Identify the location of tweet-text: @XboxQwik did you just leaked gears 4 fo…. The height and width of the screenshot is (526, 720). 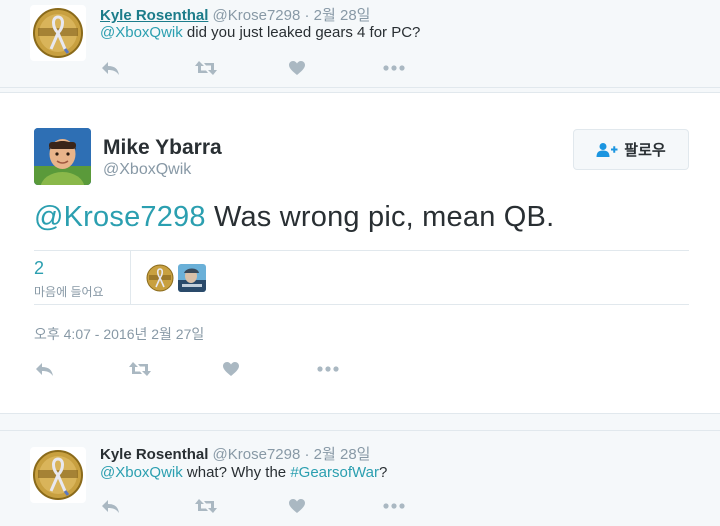
(260, 32).